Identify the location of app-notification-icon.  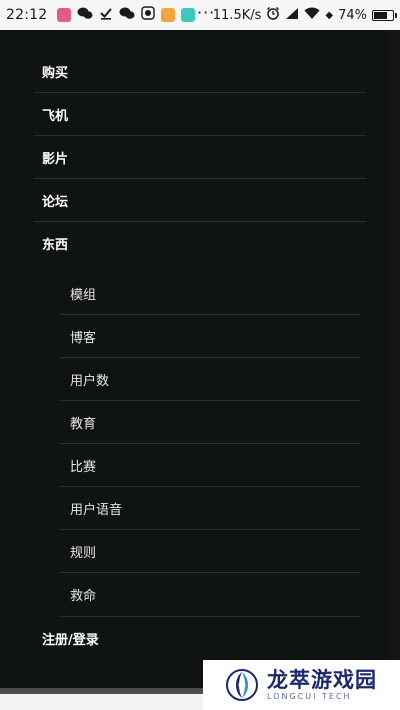
(64, 15).